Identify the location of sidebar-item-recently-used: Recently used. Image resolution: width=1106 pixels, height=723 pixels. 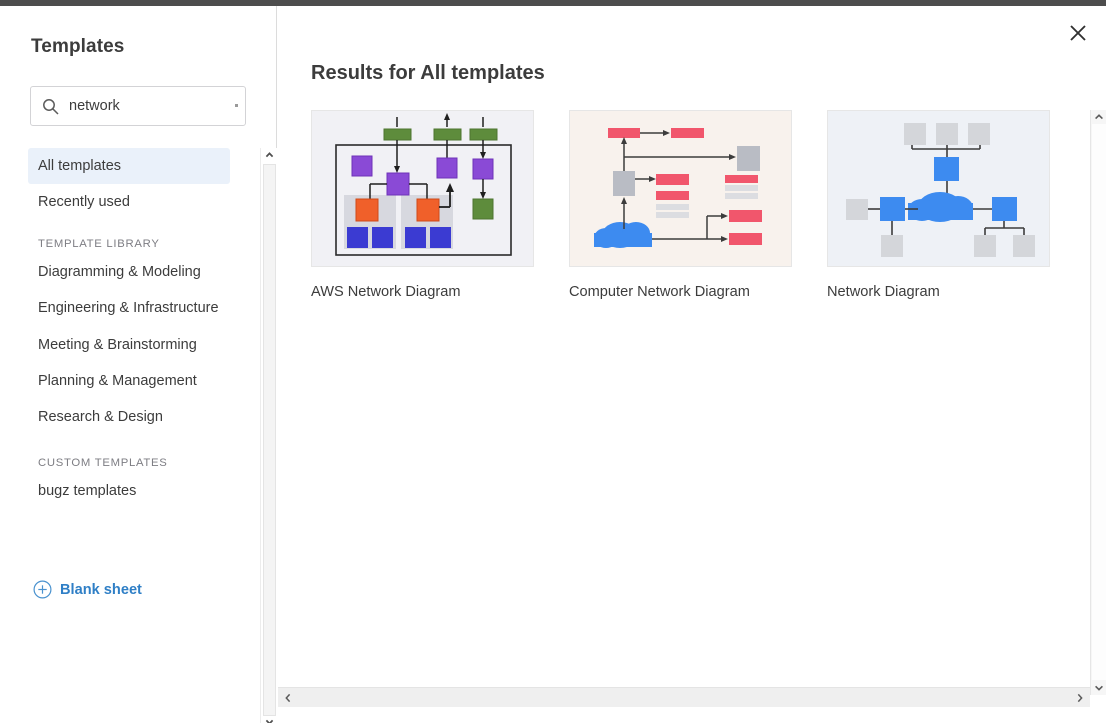
(129, 202).